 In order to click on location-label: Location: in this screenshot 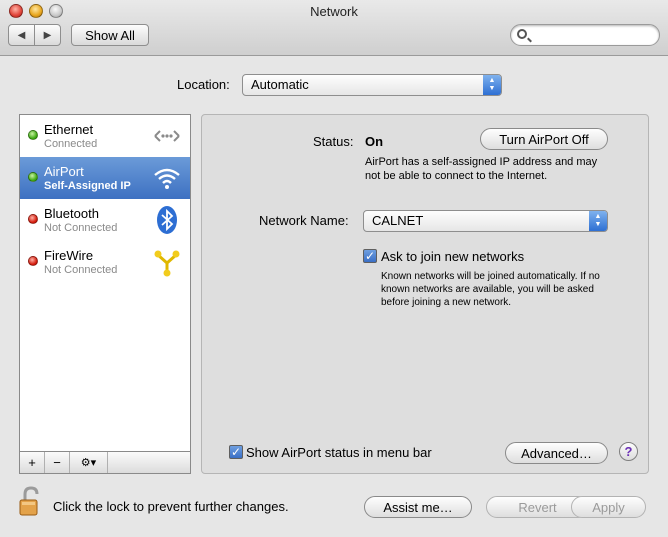, I will do `click(203, 84)`.